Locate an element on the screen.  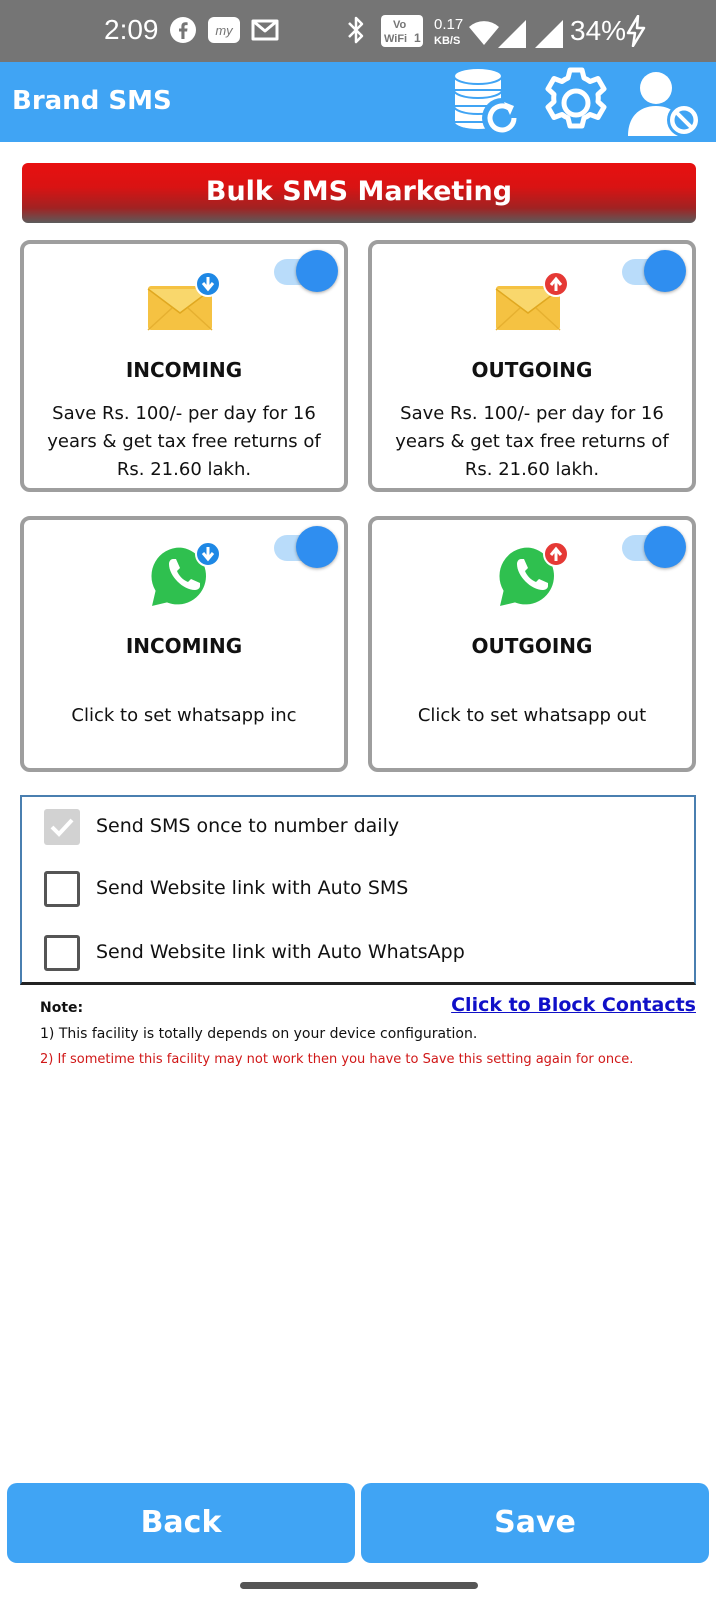
whatsapp-outgoing-toggle is located at coordinates (654, 547).